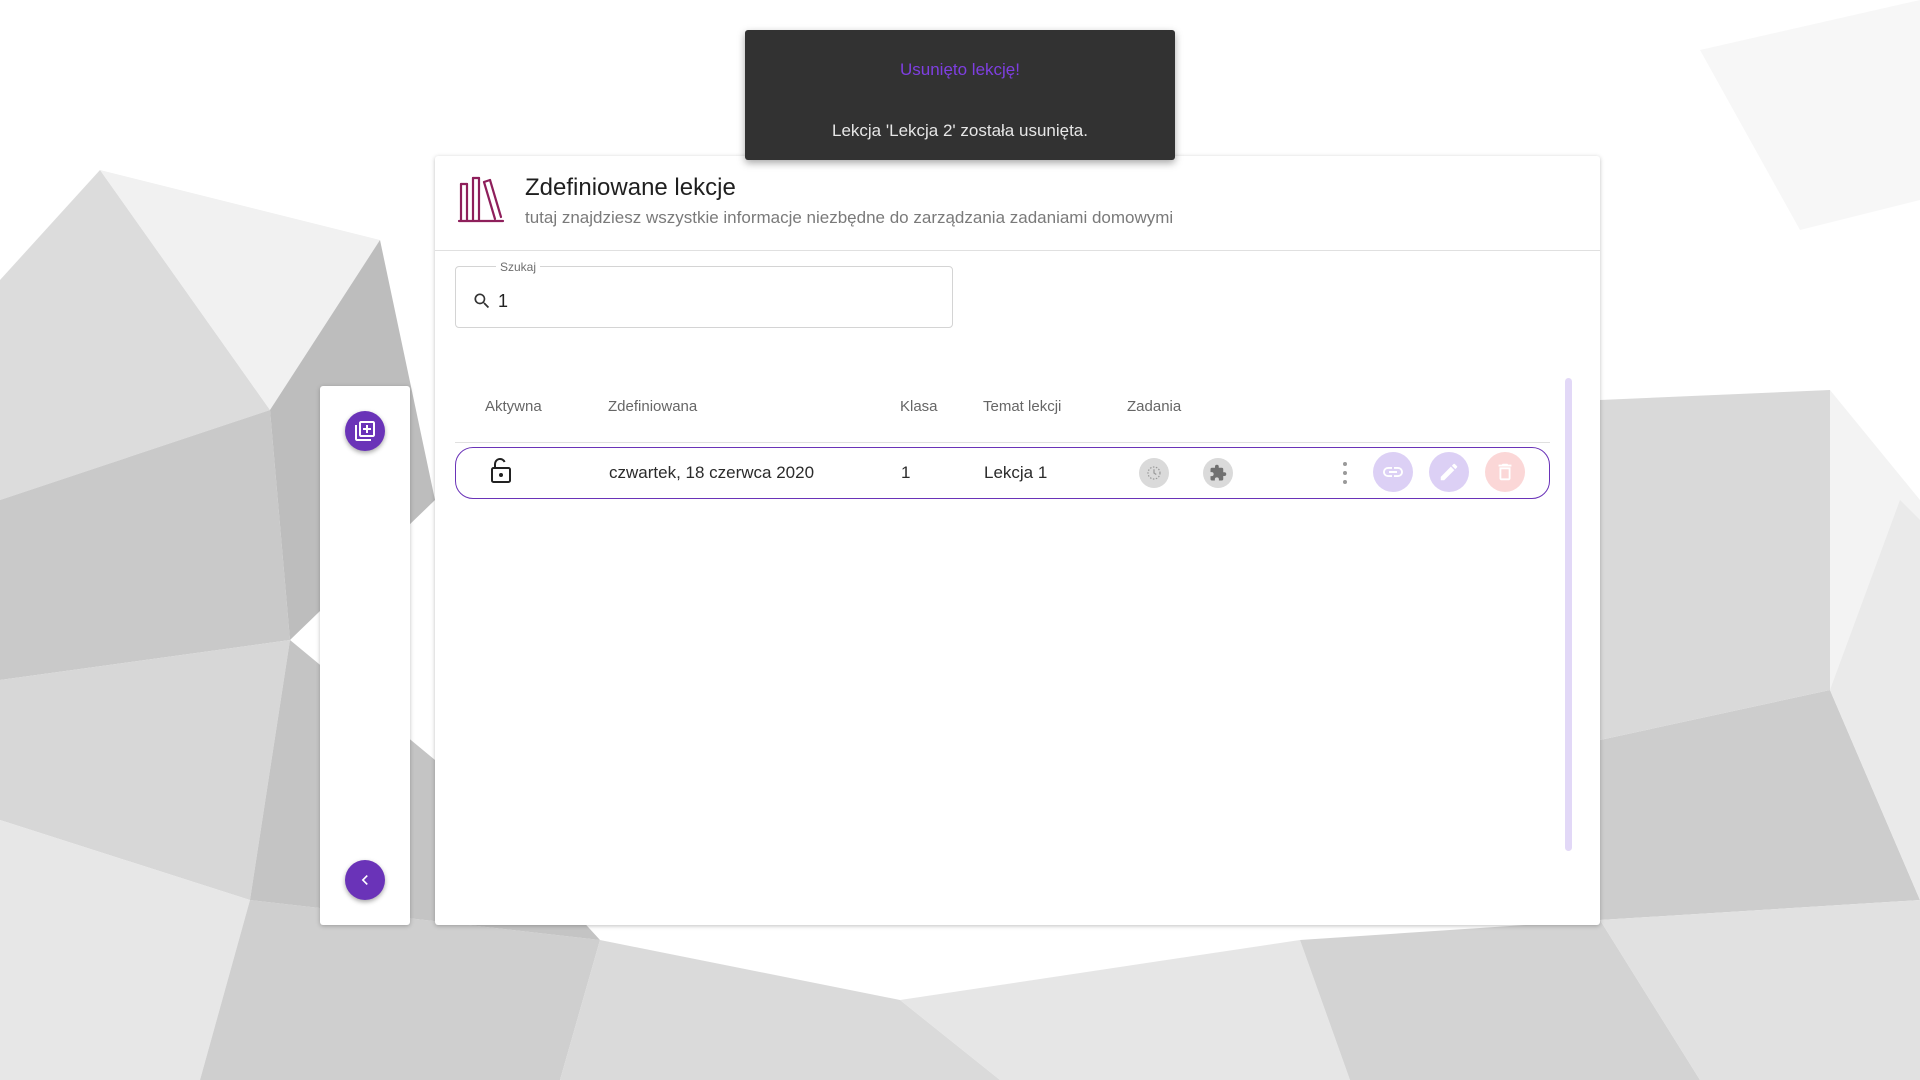  Describe the element at coordinates (959, 69) in the screenshot. I see `toast-title: Usunięto lekcję!` at that location.